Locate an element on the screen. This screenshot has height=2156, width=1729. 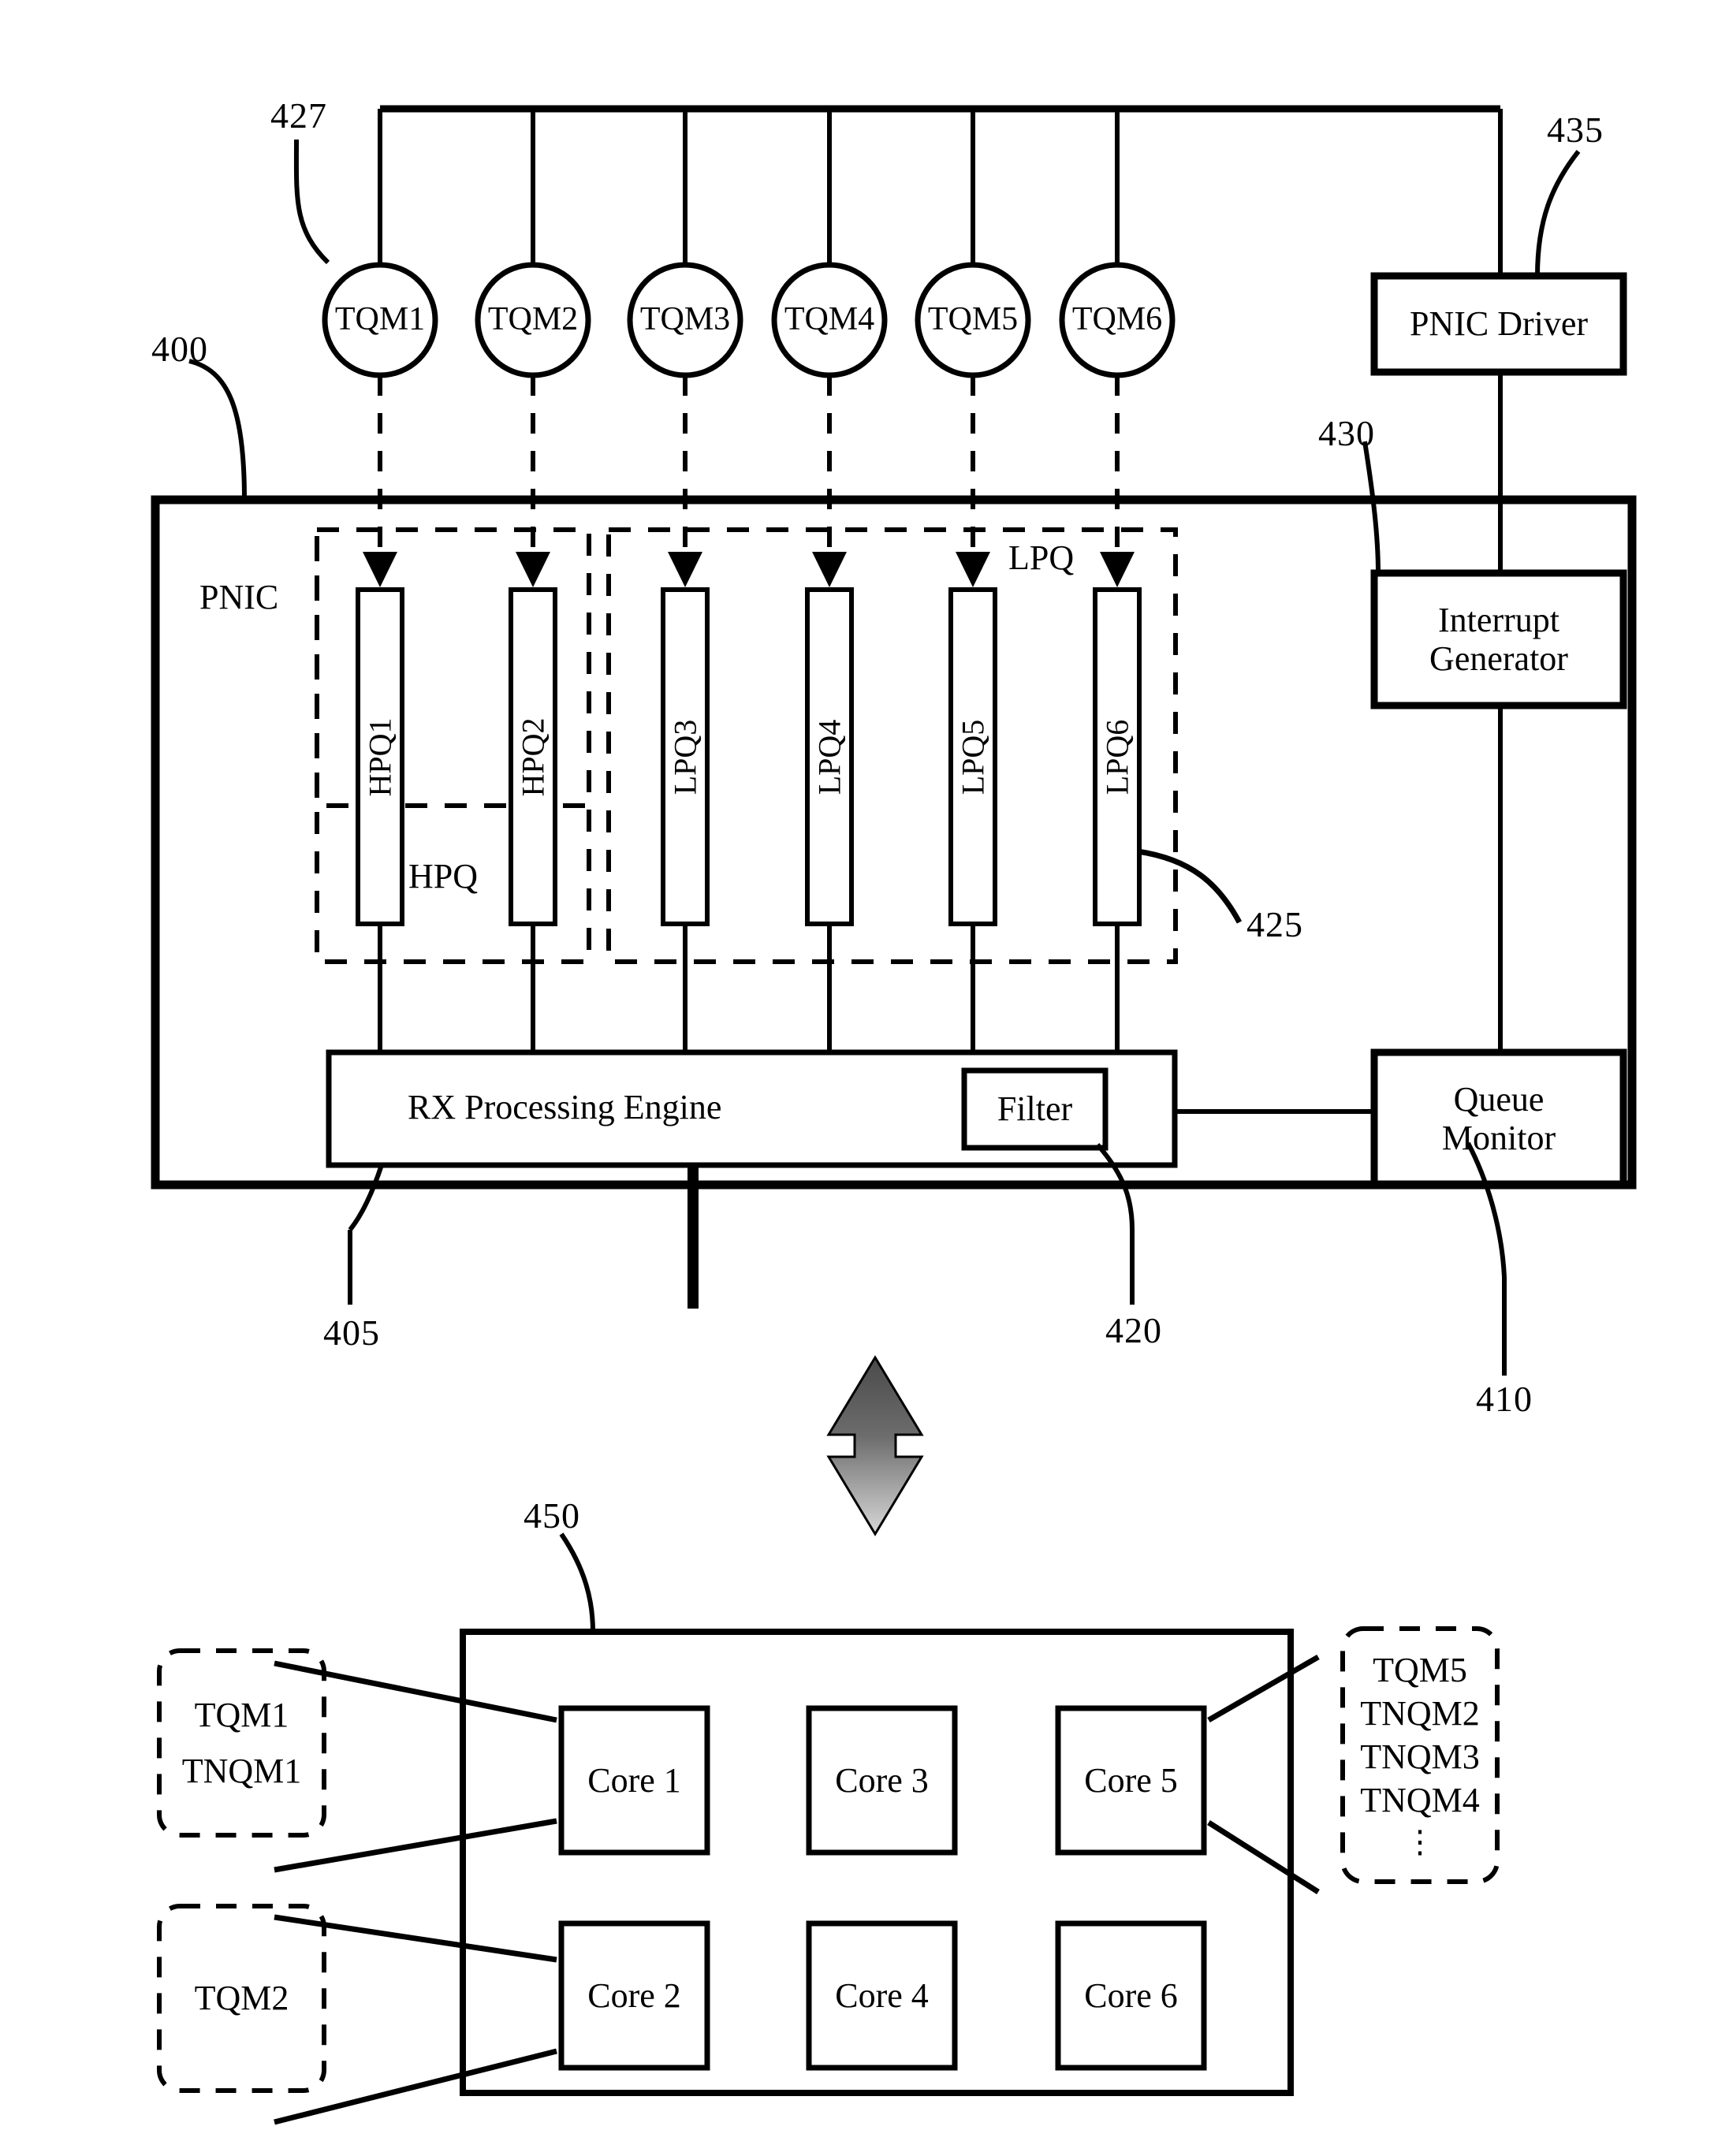
core-6-block: Core 6 is located at coordinates (1131, 1995).